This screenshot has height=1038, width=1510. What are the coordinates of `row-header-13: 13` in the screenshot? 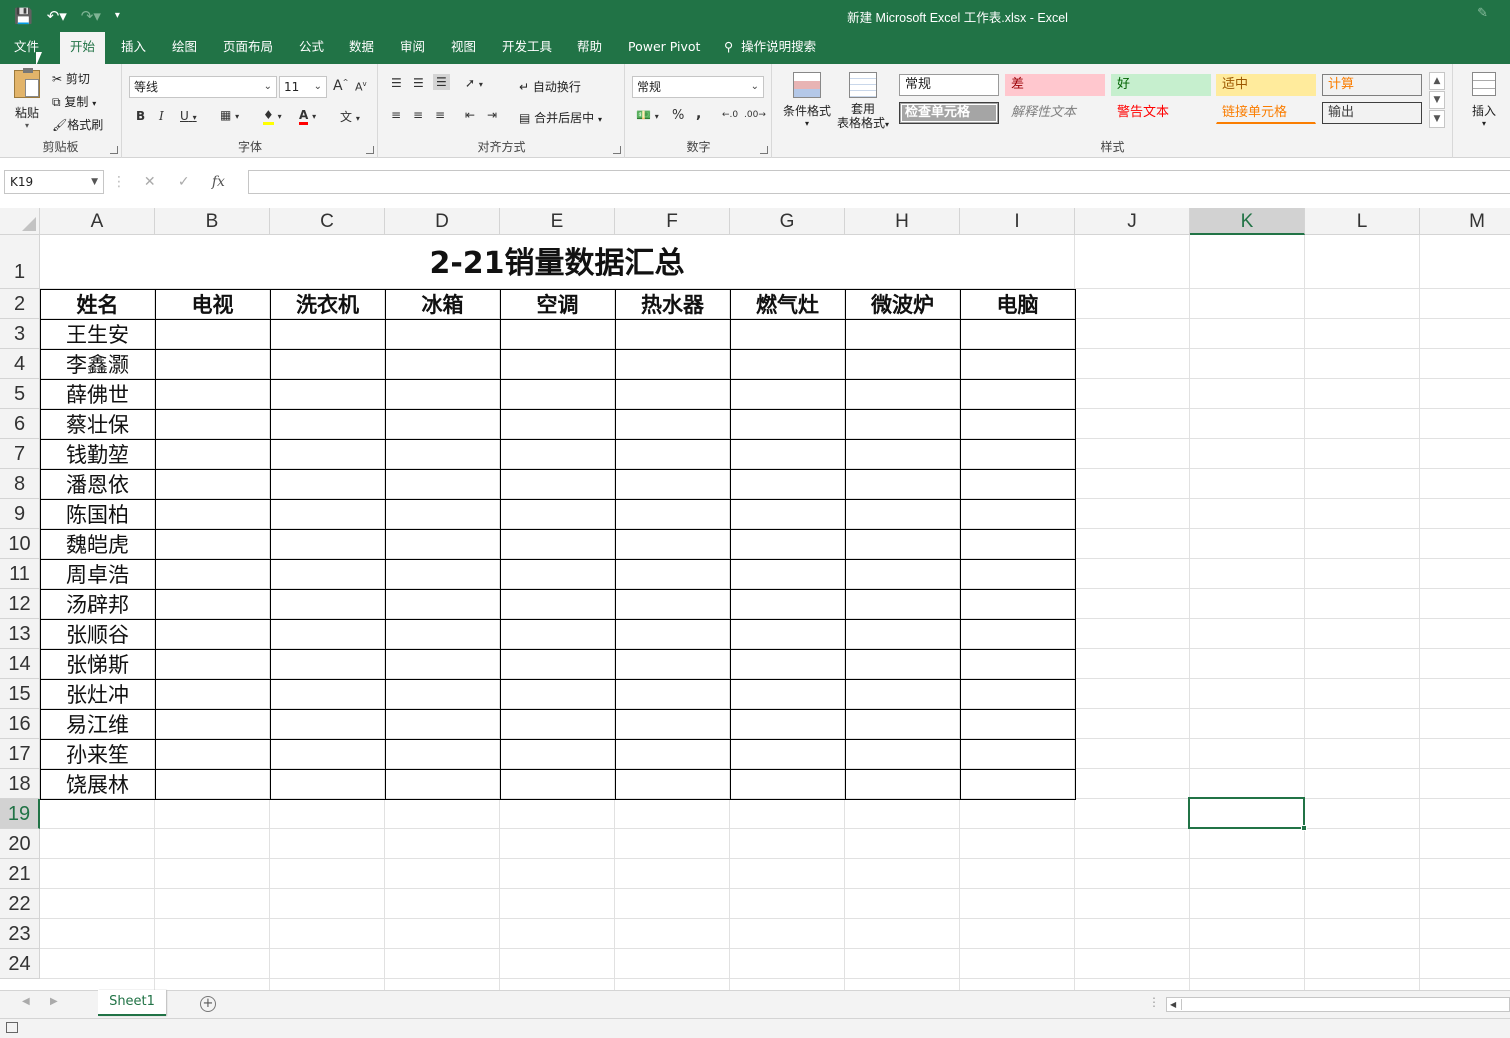 It's located at (20, 634).